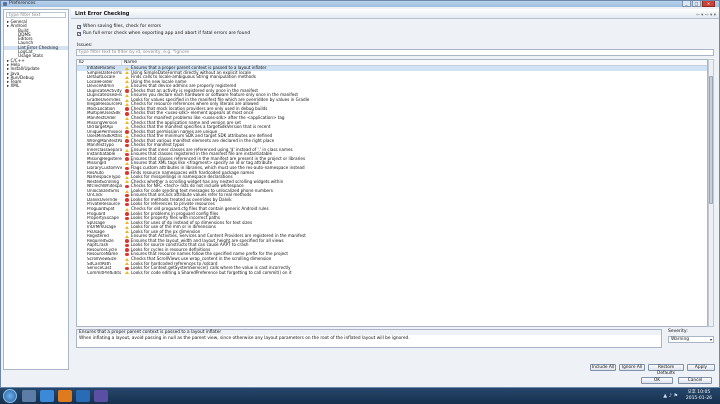 The height and width of the screenshot is (404, 720). I want to click on include-all-button: Include All, so click(603, 367).